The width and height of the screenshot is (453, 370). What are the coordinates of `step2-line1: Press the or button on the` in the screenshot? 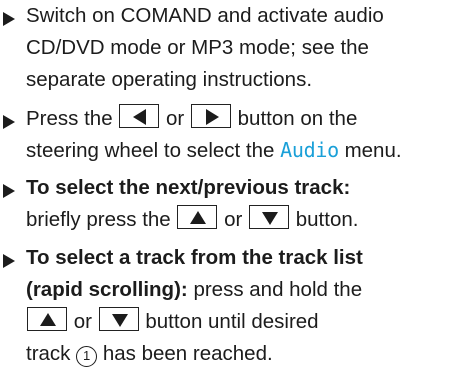 It's located at (191, 119).